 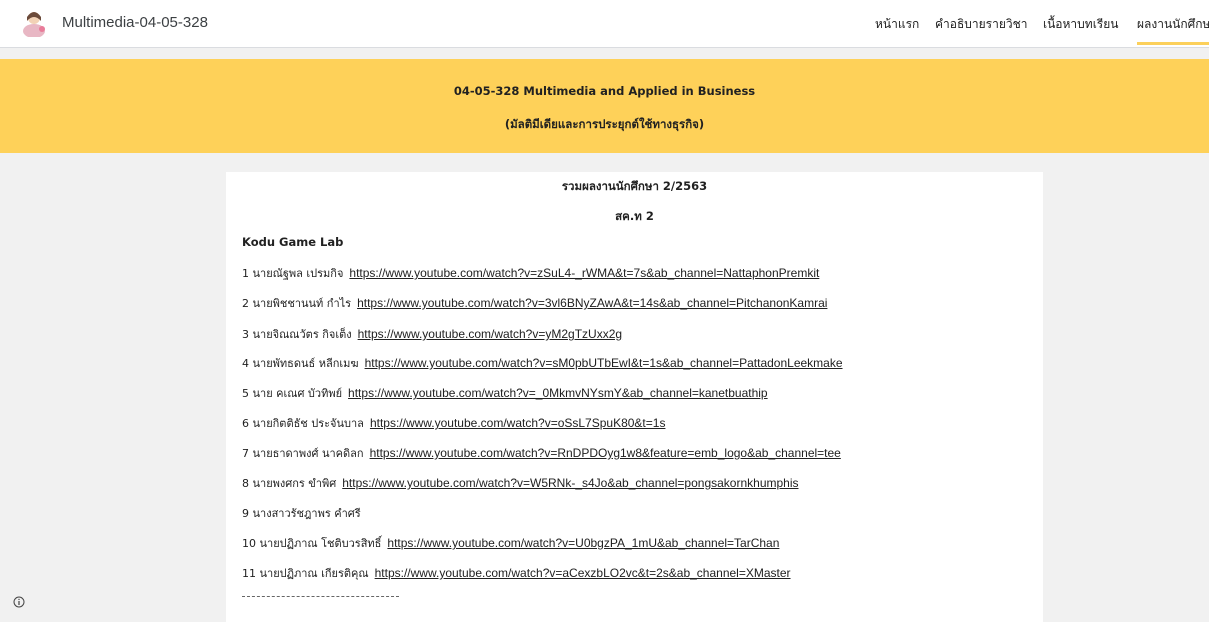 I want to click on student-name: 4 นายพัทธดนธ์ หลีกเมฆ, so click(x=300, y=363).